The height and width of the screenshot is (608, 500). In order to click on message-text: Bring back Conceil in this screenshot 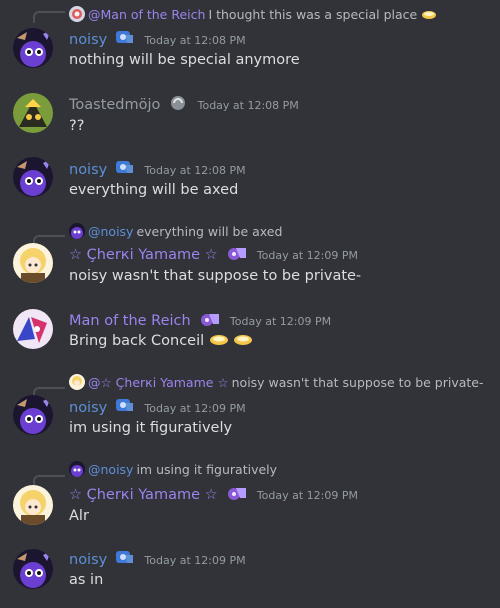, I will do `click(161, 342)`.